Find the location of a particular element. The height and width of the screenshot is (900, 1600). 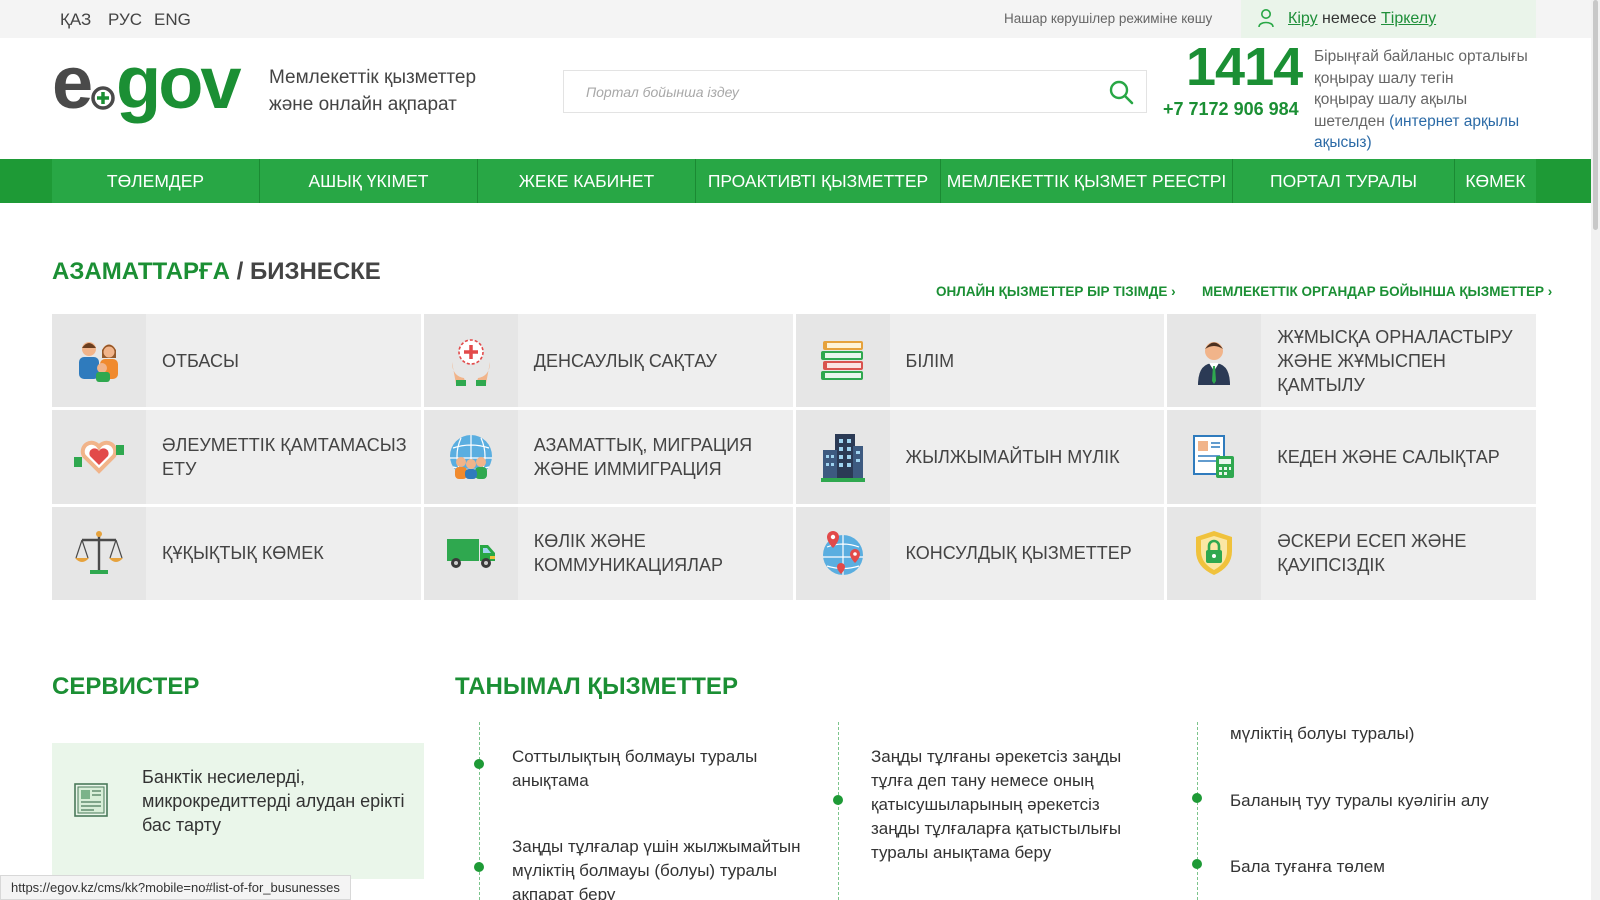

egov-logo: e gov is located at coordinates (151, 86).